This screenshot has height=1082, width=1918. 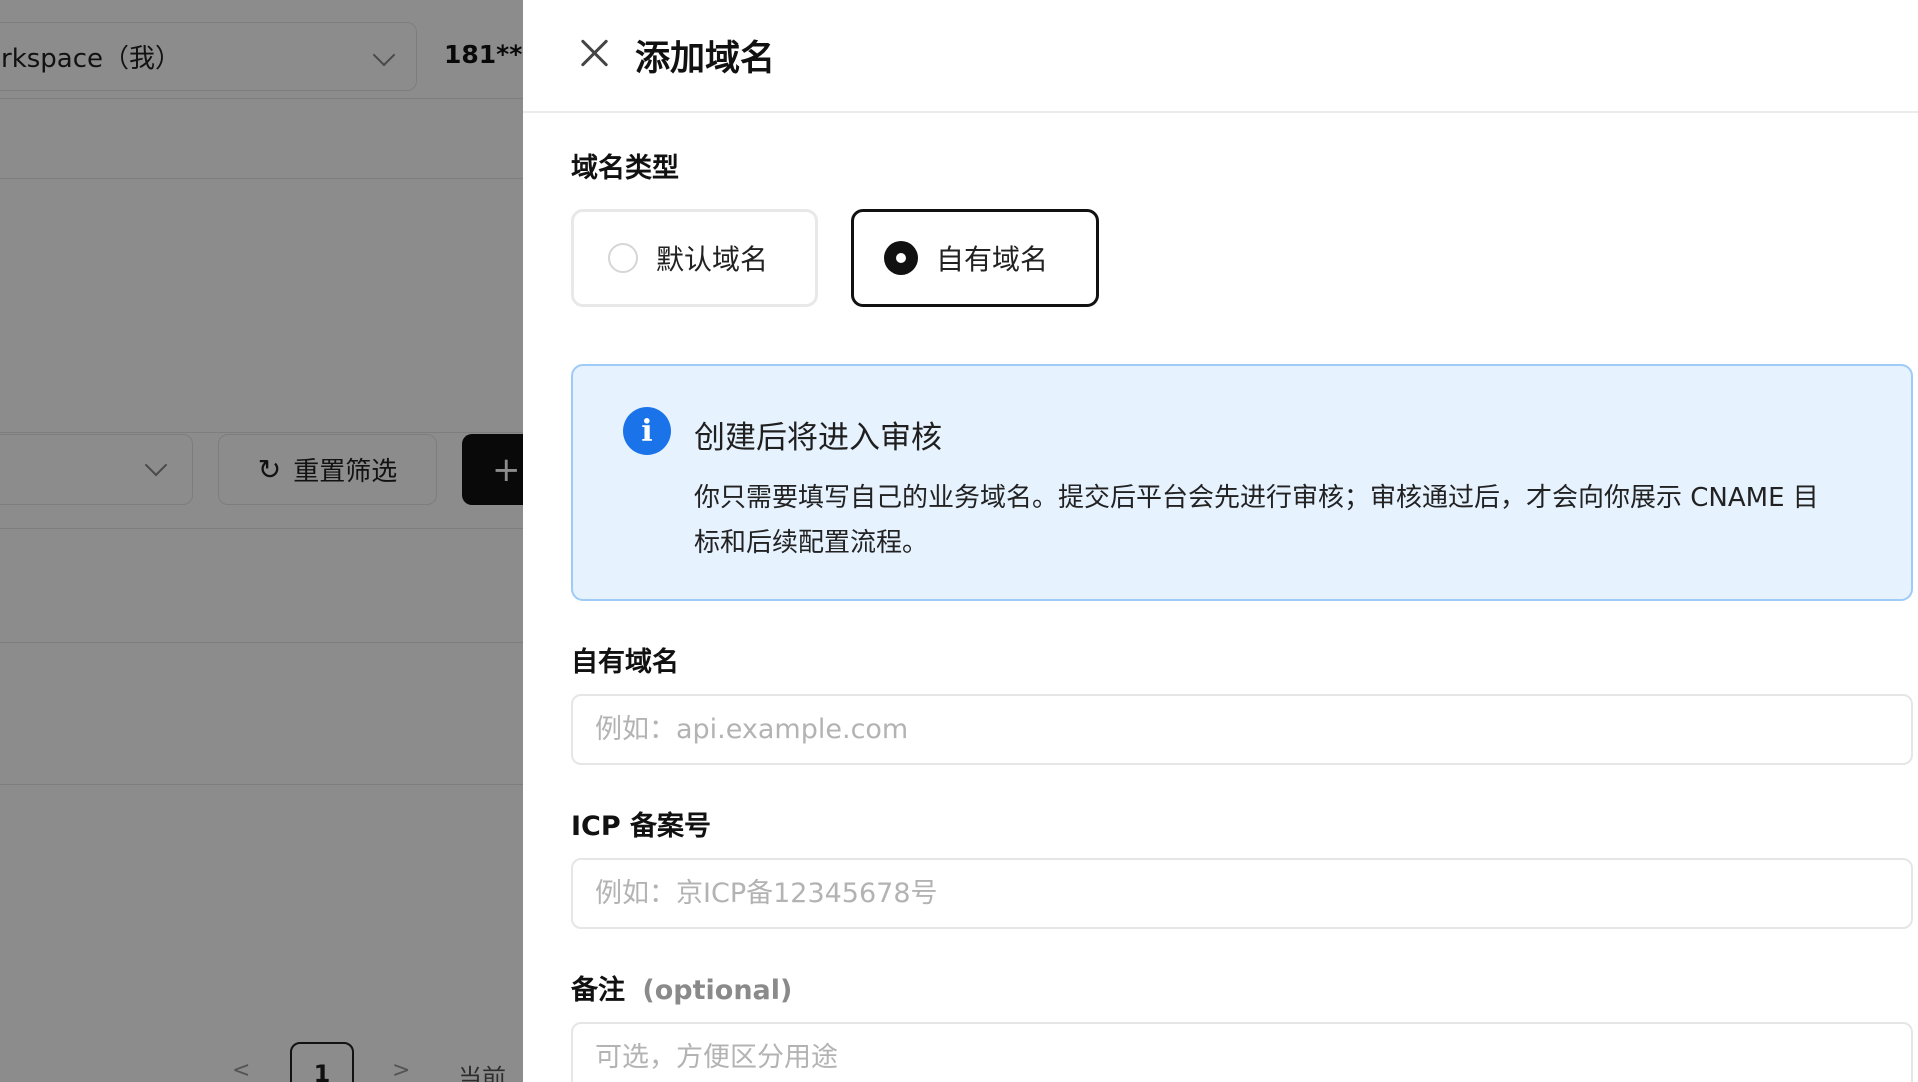 I want to click on icp-label: ICP 备案号, so click(x=641, y=826).